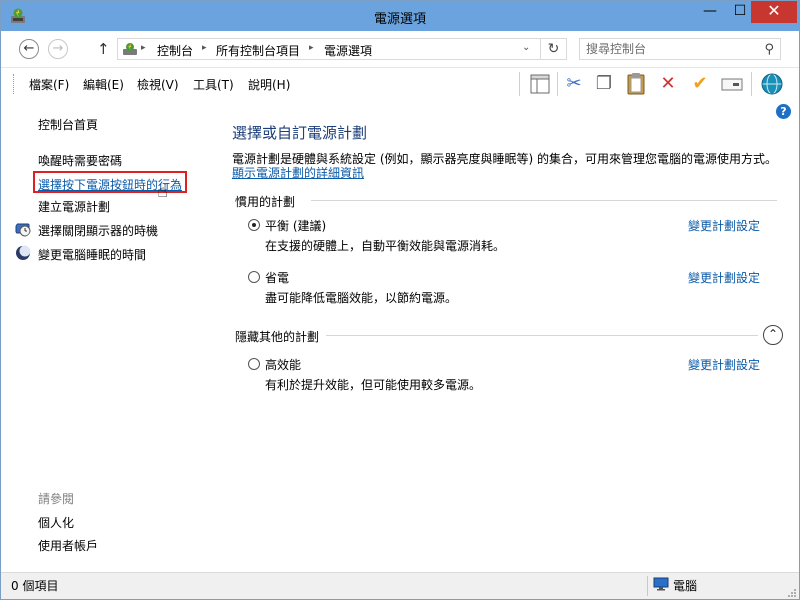 The width and height of the screenshot is (800, 600). I want to click on plan-desc-balanced: 在支援的硬體上，自動平衡效能與電源消耗。, so click(385, 246).